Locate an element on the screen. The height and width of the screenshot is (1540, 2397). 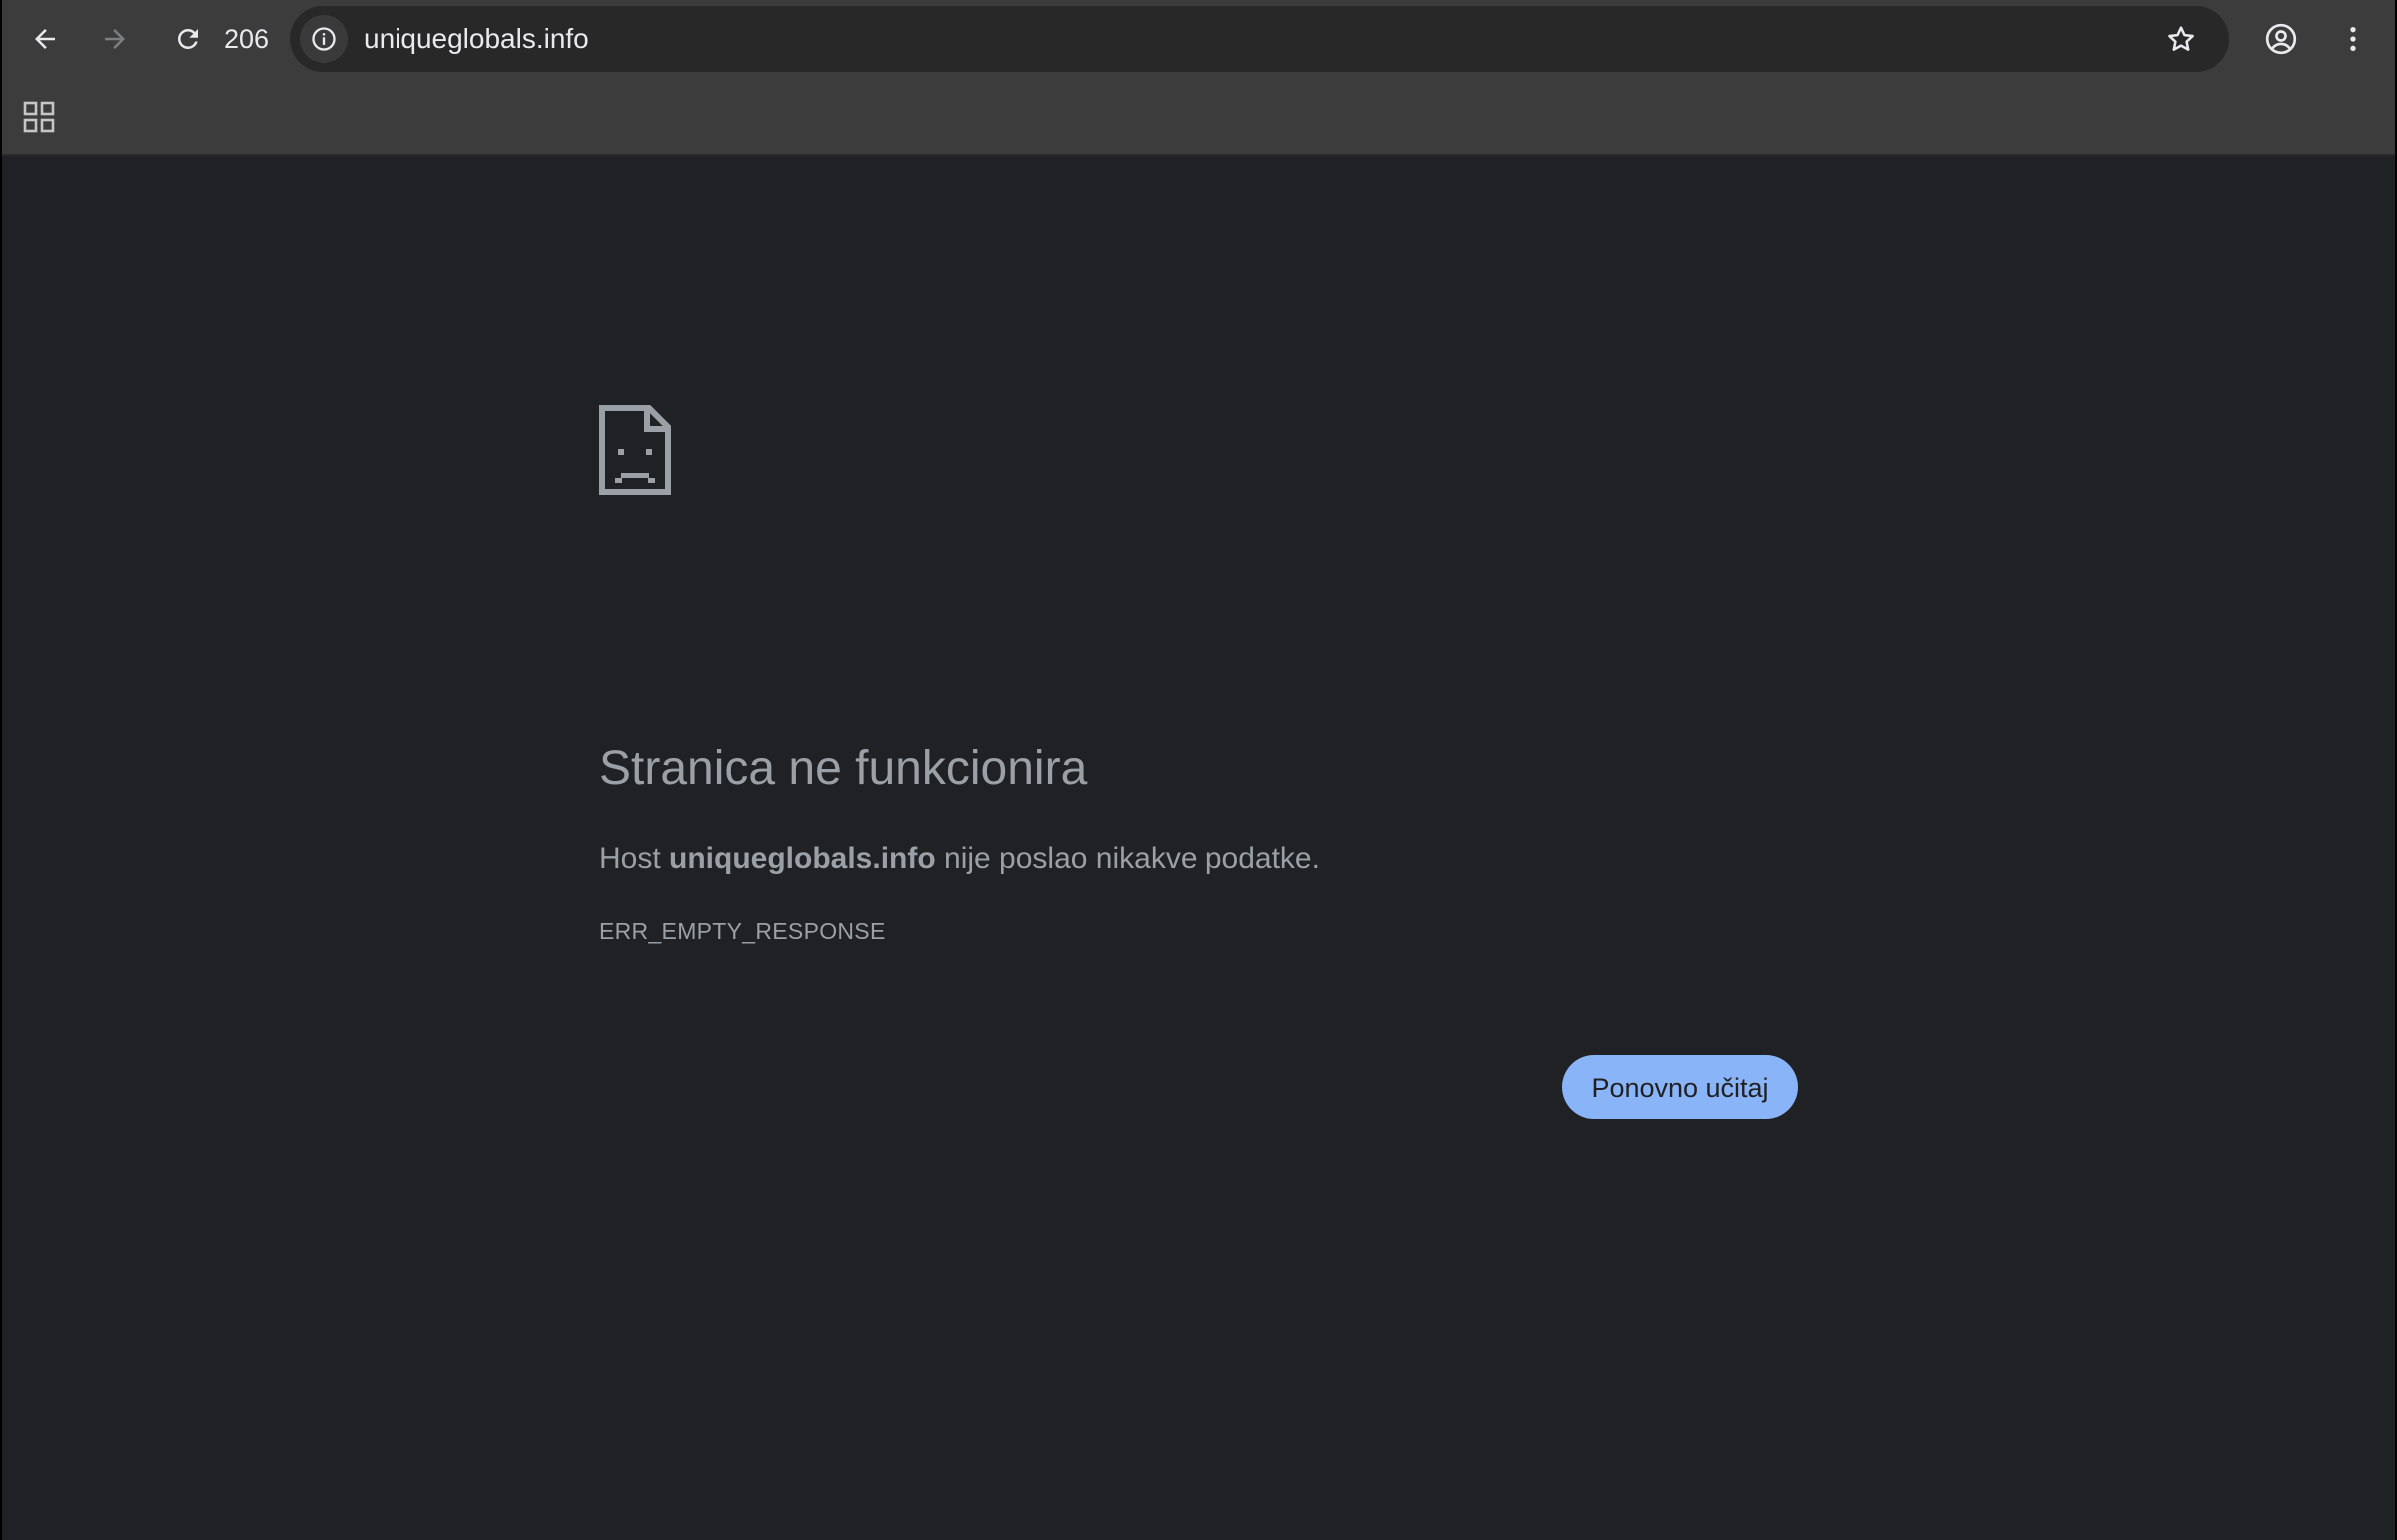
more-vert-icon is located at coordinates (2353, 39).